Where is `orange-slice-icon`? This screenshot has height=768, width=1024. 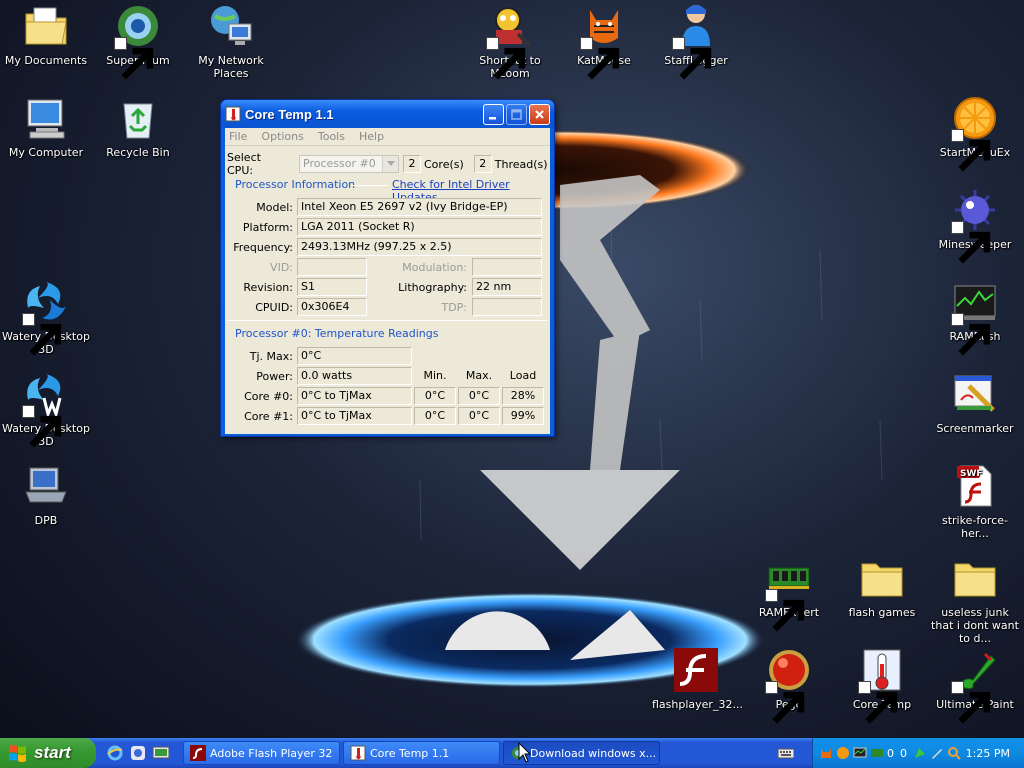 orange-slice-icon is located at coordinates (975, 133).